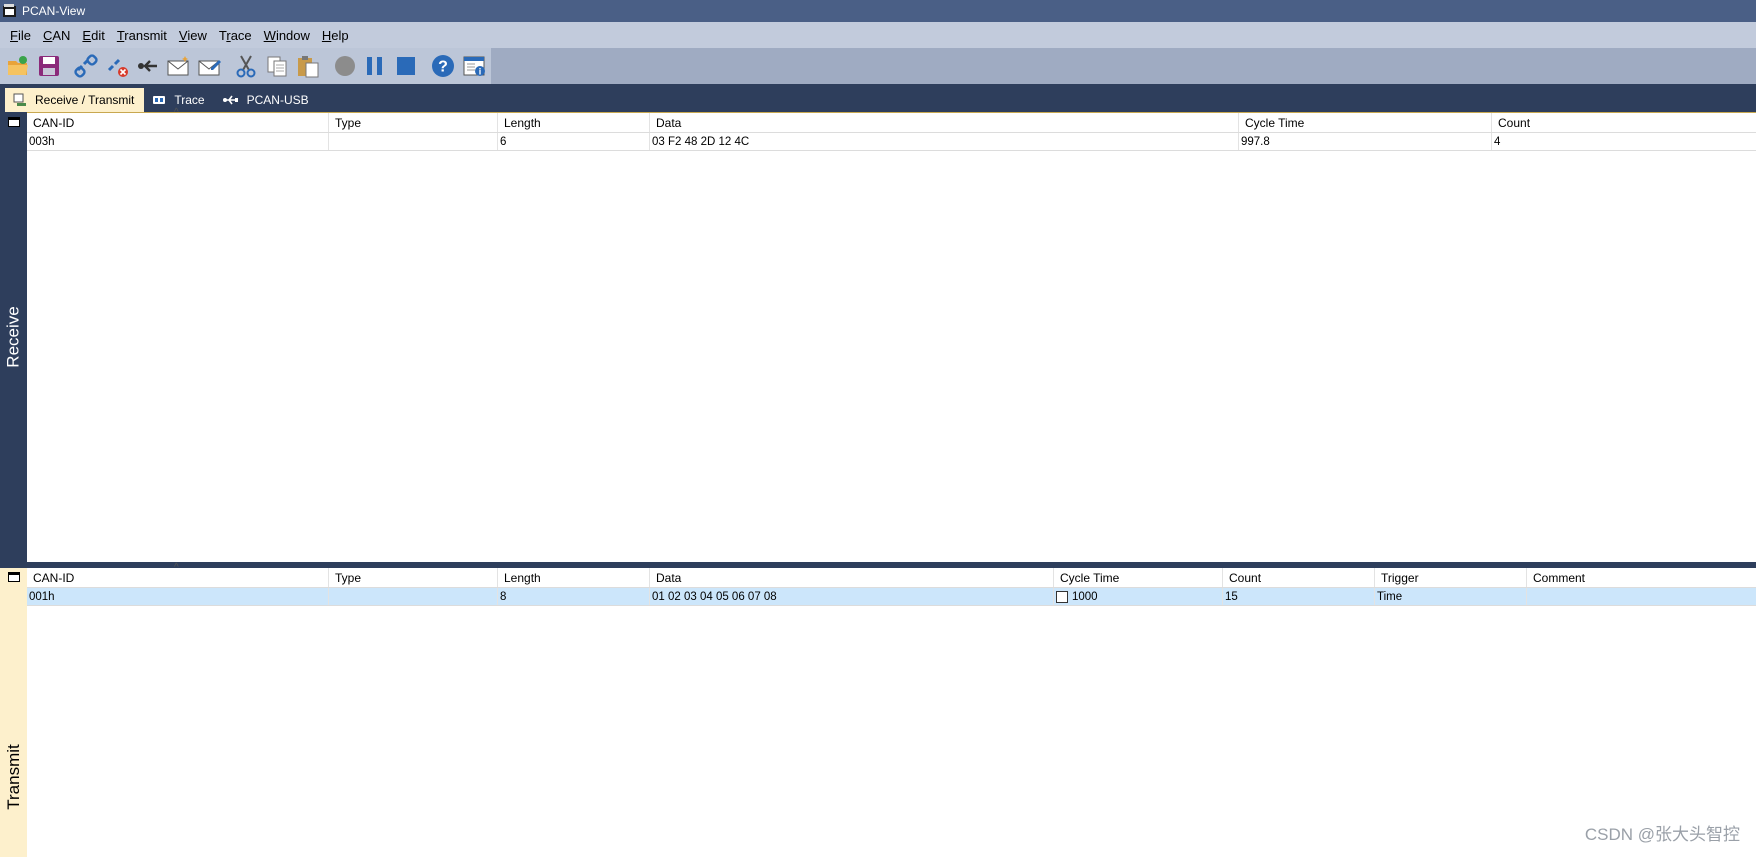 The height and width of the screenshot is (857, 1756). I want to click on cell-cycle-time: 997.8, so click(1365, 141).